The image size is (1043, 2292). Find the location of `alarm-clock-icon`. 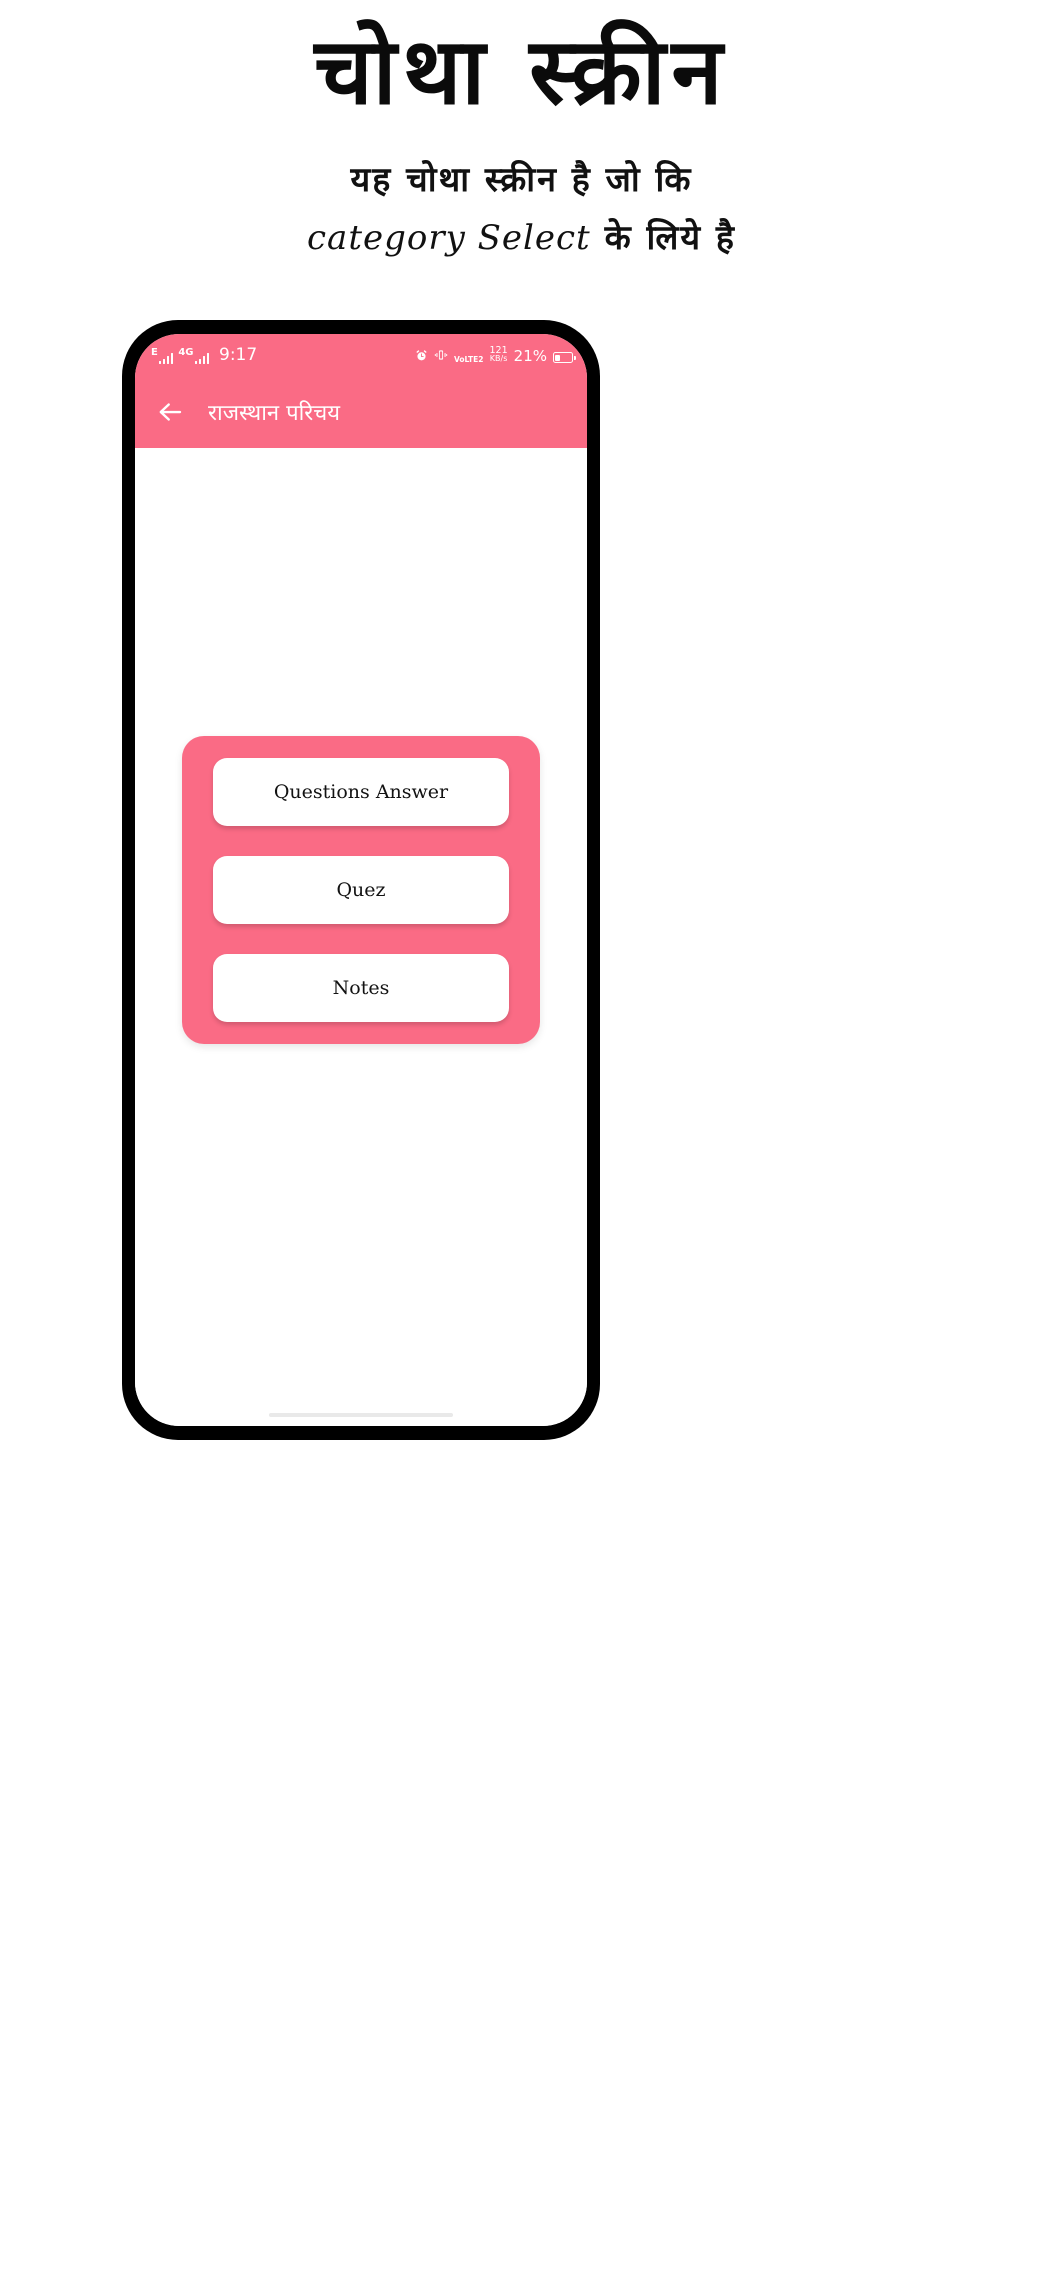

alarm-clock-icon is located at coordinates (421, 355).